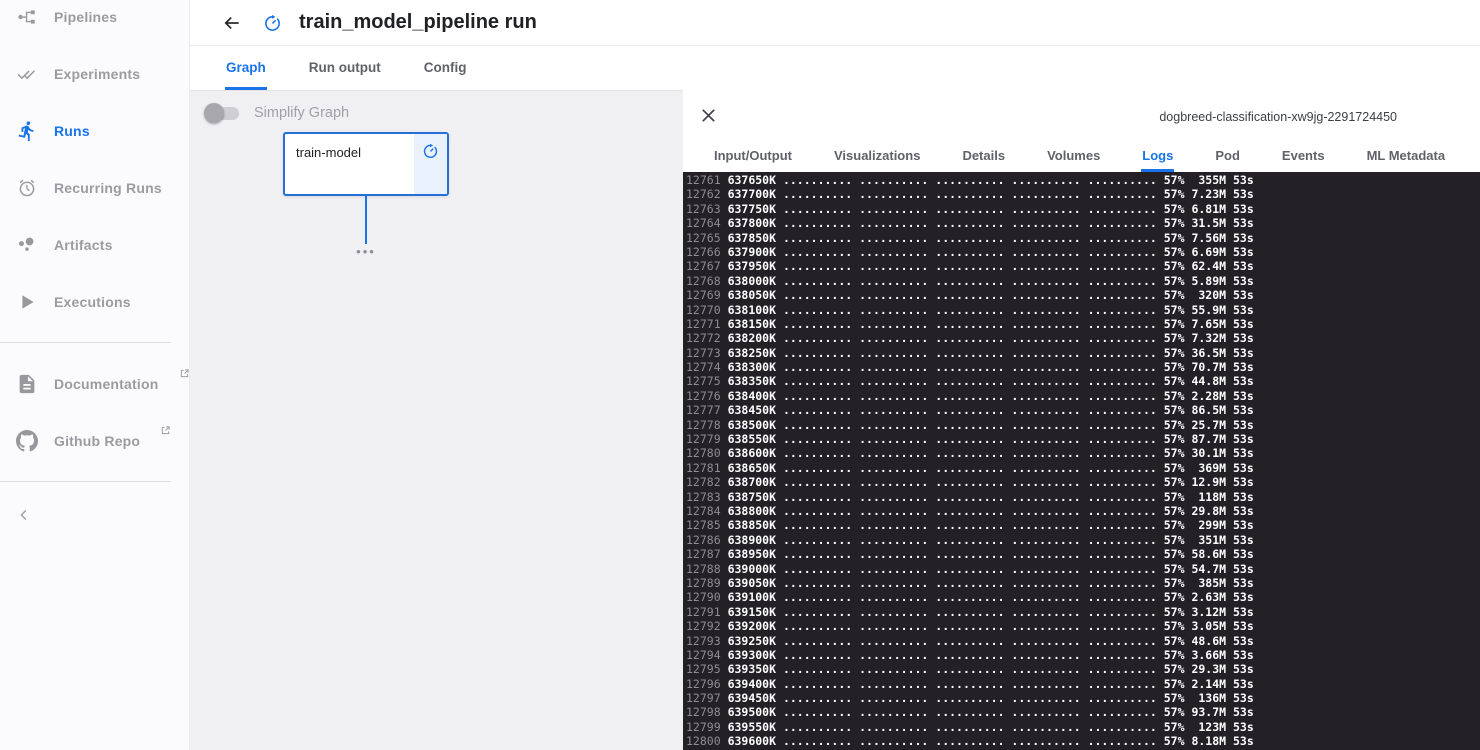  Describe the element at coordinates (345, 68) in the screenshot. I see `tab-run-output: Run output` at that location.